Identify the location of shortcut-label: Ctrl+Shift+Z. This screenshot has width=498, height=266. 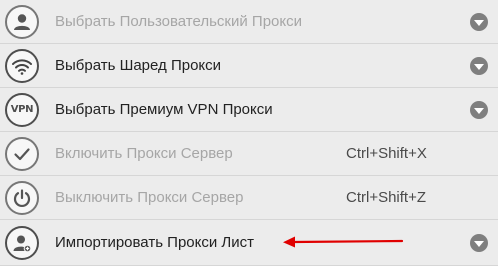
(386, 197).